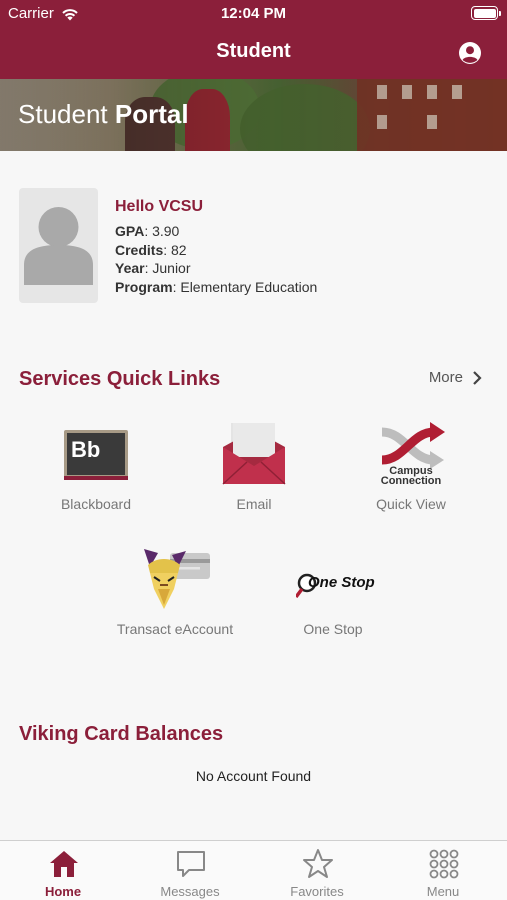 The height and width of the screenshot is (900, 507). Describe the element at coordinates (444, 864) in the screenshot. I see `grid-menu-icon` at that location.